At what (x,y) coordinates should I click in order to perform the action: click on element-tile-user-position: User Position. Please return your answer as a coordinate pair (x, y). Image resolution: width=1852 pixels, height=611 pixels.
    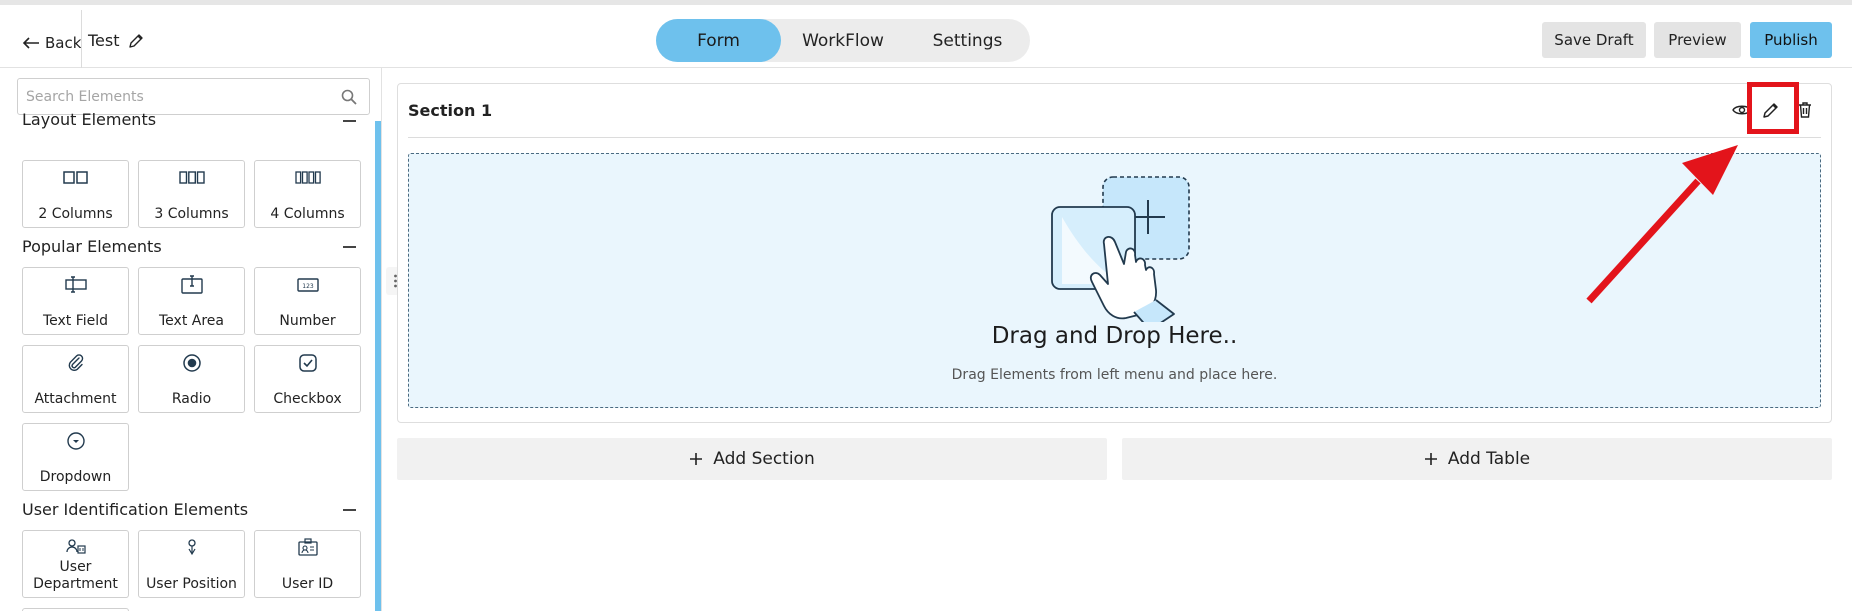
    Looking at the image, I should click on (191, 564).